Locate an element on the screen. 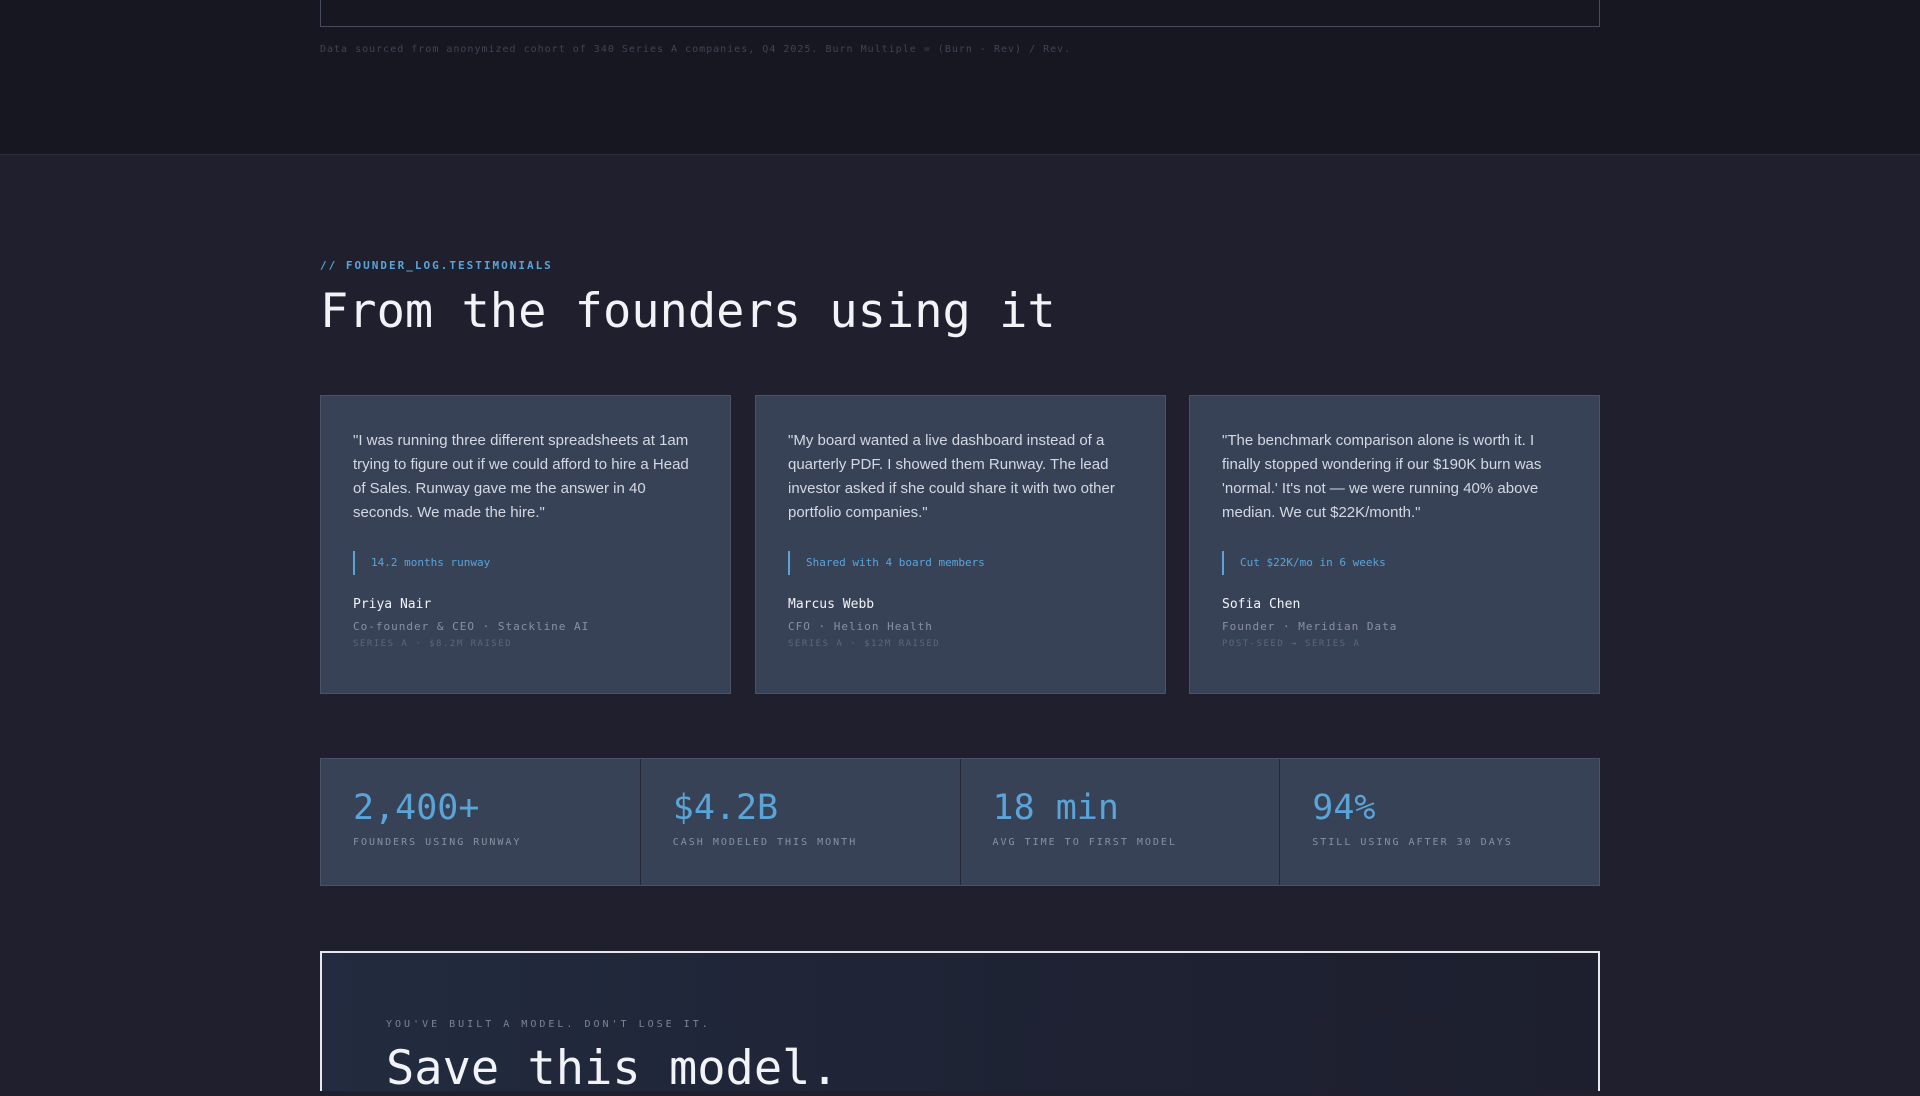 The height and width of the screenshot is (1096, 1920). stat-cash-modeled: $4.2B CASH MODELED THIS MONTH is located at coordinates (801, 822).